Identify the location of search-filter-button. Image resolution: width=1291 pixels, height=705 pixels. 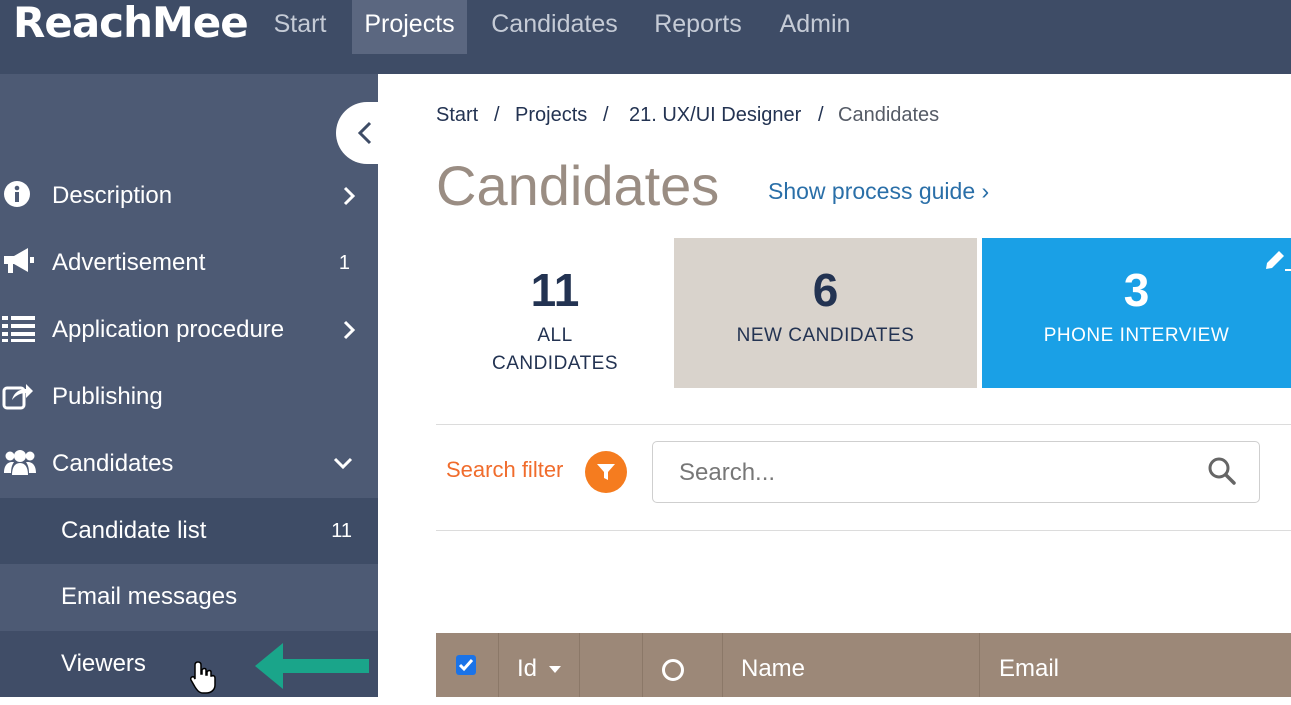
(606, 472).